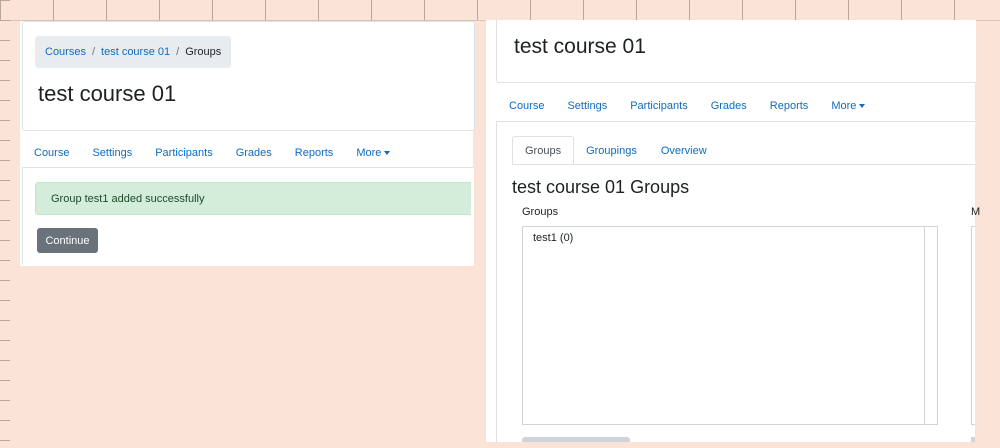 Image resolution: width=1000 pixels, height=448 pixels. What do you see at coordinates (500, 10) in the screenshot?
I see `background-grid` at bounding box center [500, 10].